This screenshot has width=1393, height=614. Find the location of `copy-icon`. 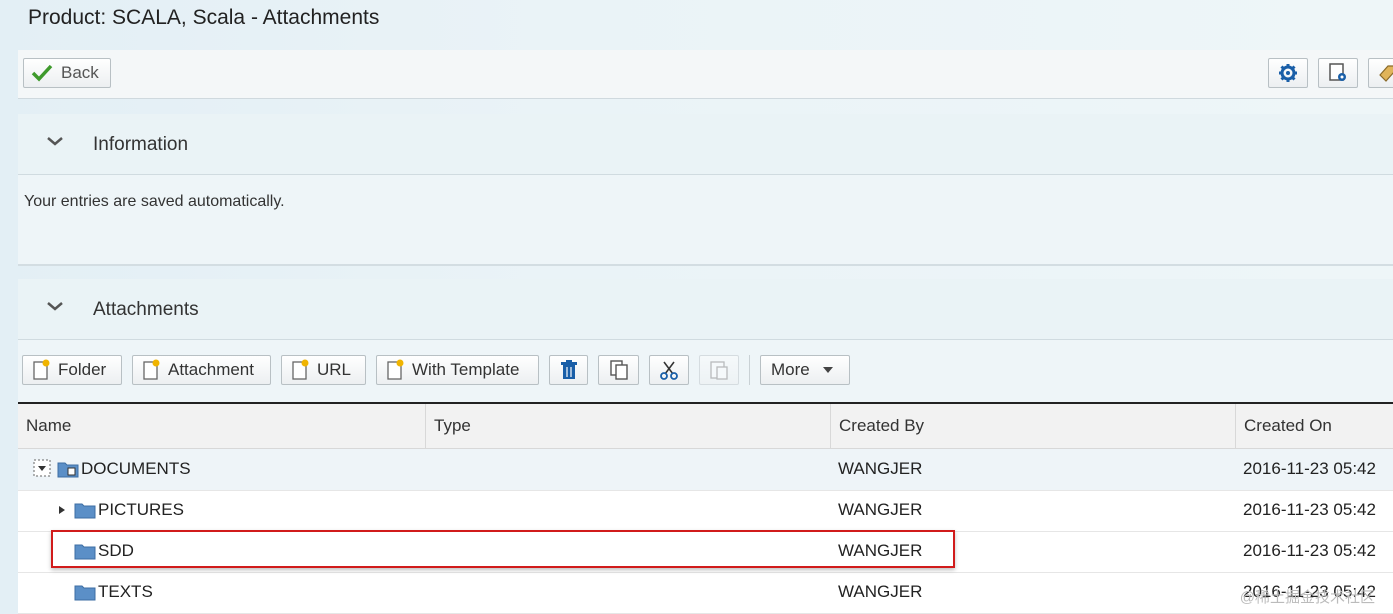

copy-icon is located at coordinates (619, 370).